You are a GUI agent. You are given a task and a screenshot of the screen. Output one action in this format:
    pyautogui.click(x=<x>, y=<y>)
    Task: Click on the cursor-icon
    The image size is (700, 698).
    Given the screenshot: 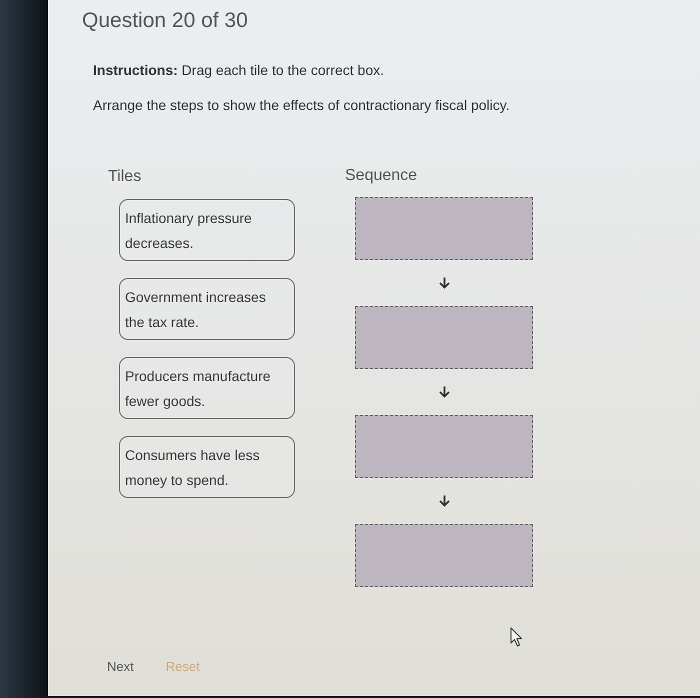 What is the action you would take?
    pyautogui.click(x=516, y=637)
    